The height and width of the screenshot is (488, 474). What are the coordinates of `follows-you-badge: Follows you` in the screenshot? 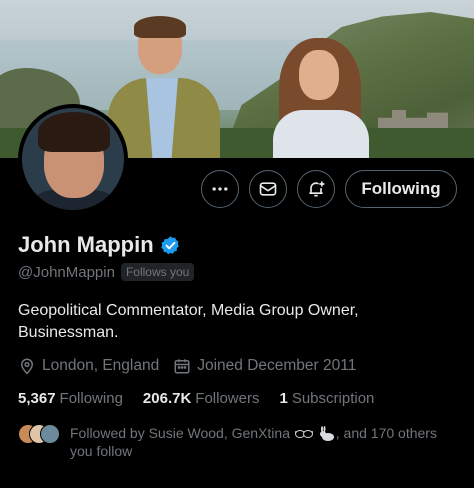 It's located at (157, 272).